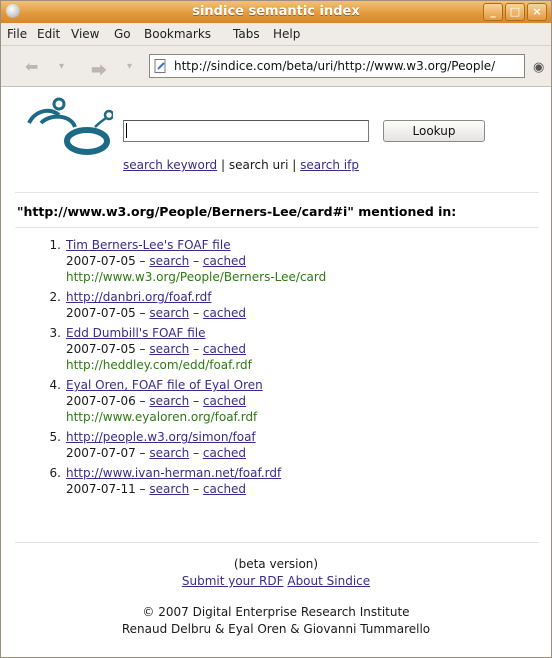 The height and width of the screenshot is (658, 552). I want to click on result-title-link: http://www.ivan-herman.net/foaf.rdf, so click(173, 473).